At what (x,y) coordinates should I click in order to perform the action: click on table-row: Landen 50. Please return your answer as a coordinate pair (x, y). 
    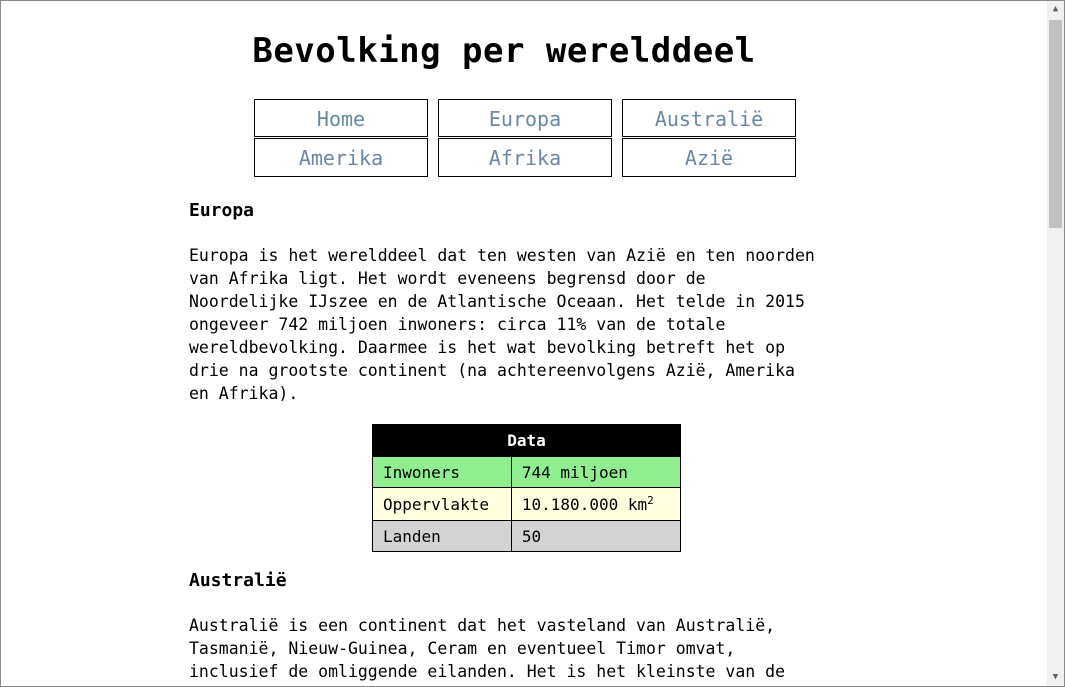
    Looking at the image, I should click on (527, 536).